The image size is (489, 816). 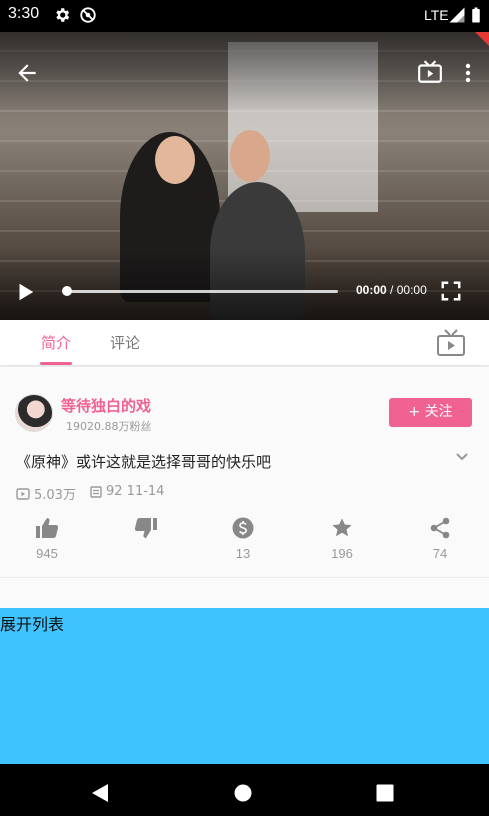 I want to click on play-count-icon, so click(x=23, y=493).